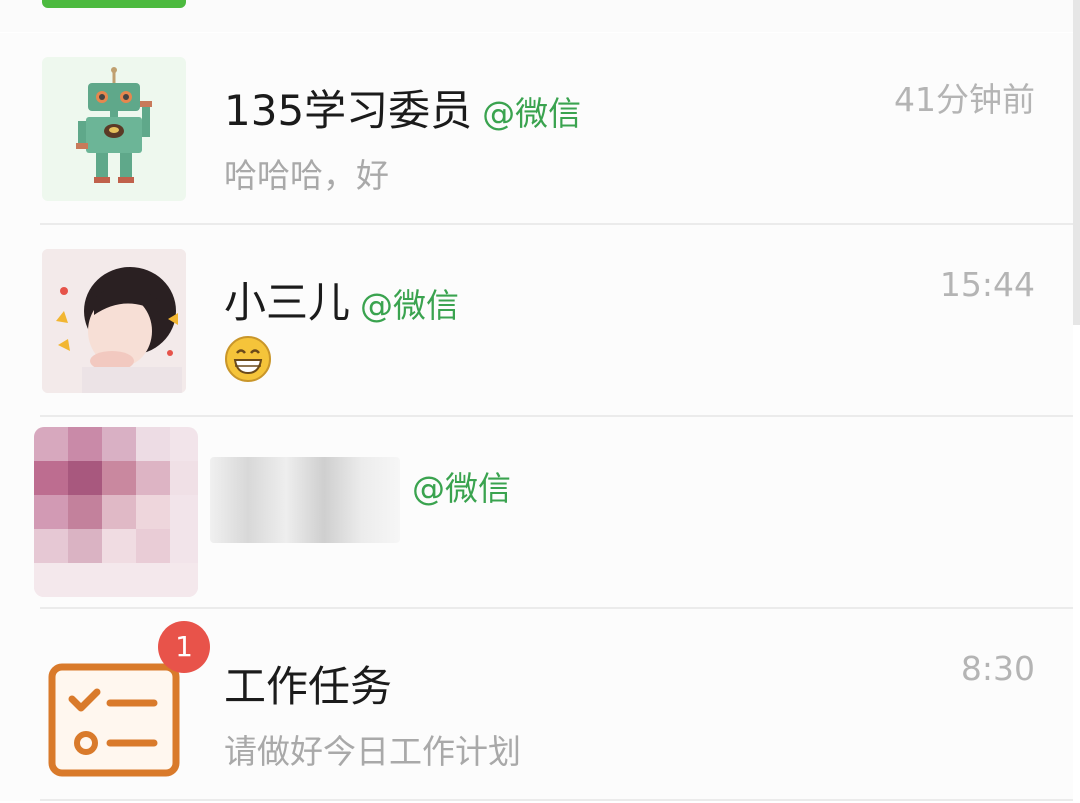  Describe the element at coordinates (287, 302) in the screenshot. I see `chat-name: 小三儿` at that location.